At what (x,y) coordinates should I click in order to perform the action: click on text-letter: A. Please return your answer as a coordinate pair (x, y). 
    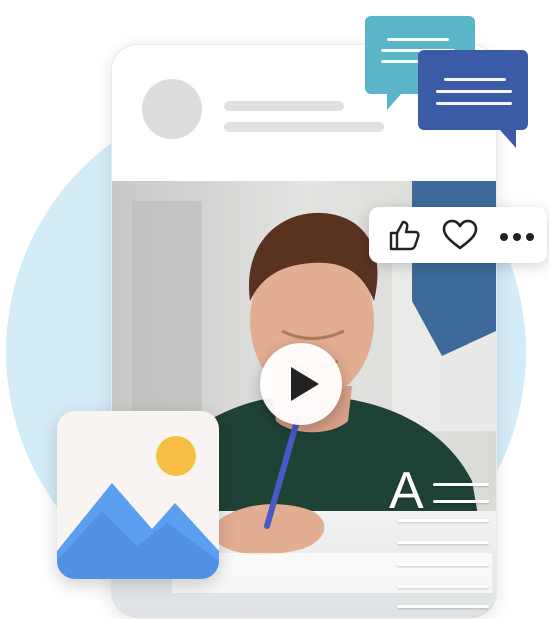
    Looking at the image, I should click on (406, 491).